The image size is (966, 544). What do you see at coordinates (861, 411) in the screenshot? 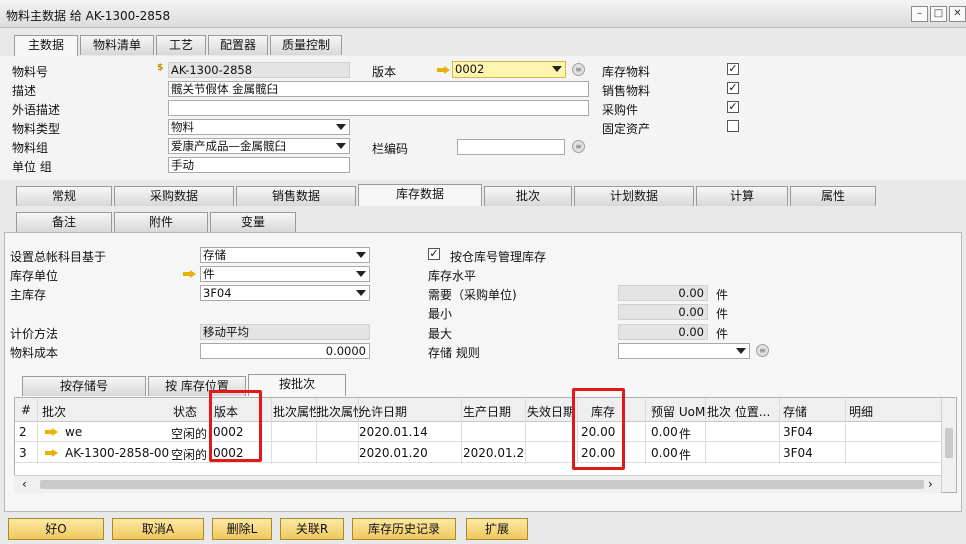
I see `col-details: 明细` at bounding box center [861, 411].